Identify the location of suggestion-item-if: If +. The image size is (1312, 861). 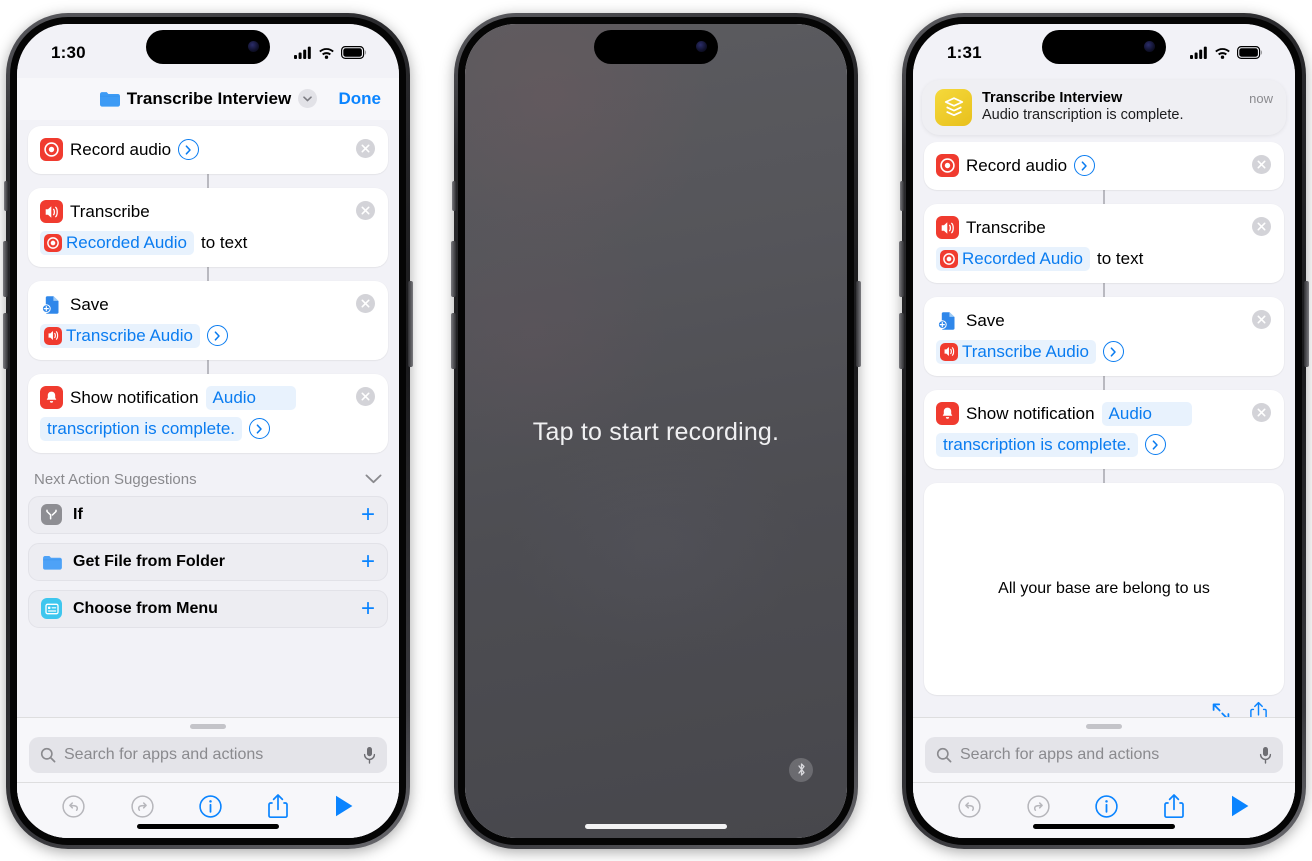
(208, 514).